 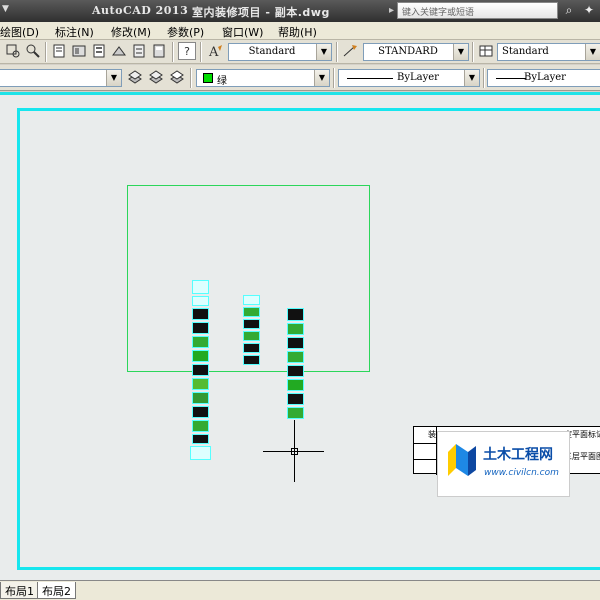 What do you see at coordinates (294, 451) in the screenshot?
I see `pick-box` at bounding box center [294, 451].